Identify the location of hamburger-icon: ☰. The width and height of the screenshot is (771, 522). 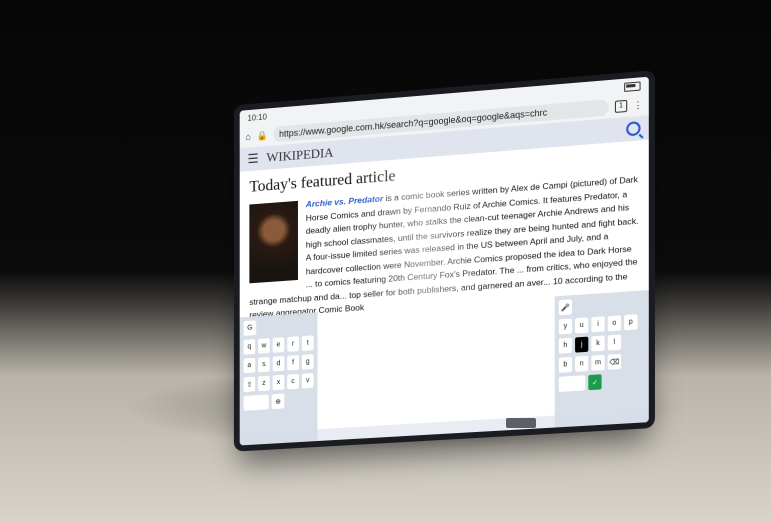
(252, 159).